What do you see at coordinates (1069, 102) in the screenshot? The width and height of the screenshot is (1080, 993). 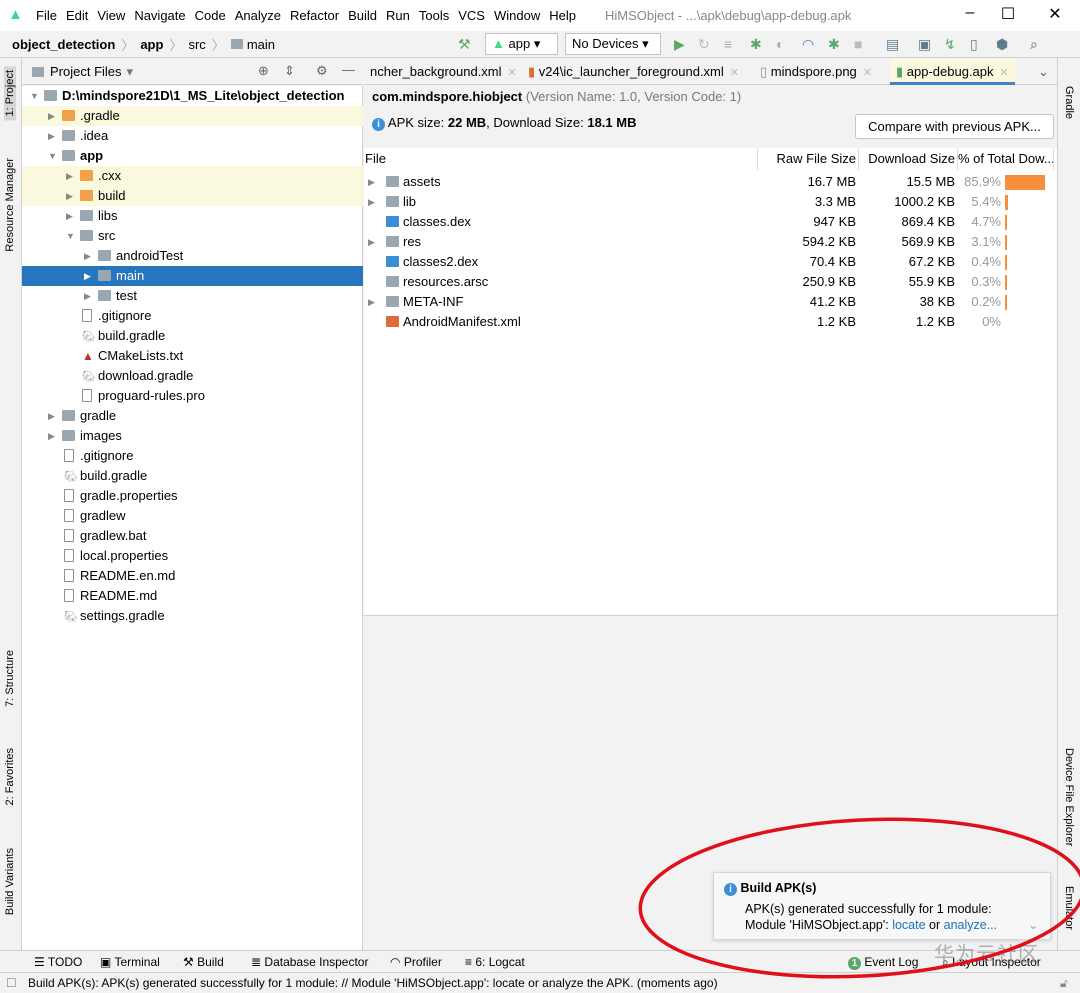 I see `gradle-tool-tab: Gradle` at bounding box center [1069, 102].